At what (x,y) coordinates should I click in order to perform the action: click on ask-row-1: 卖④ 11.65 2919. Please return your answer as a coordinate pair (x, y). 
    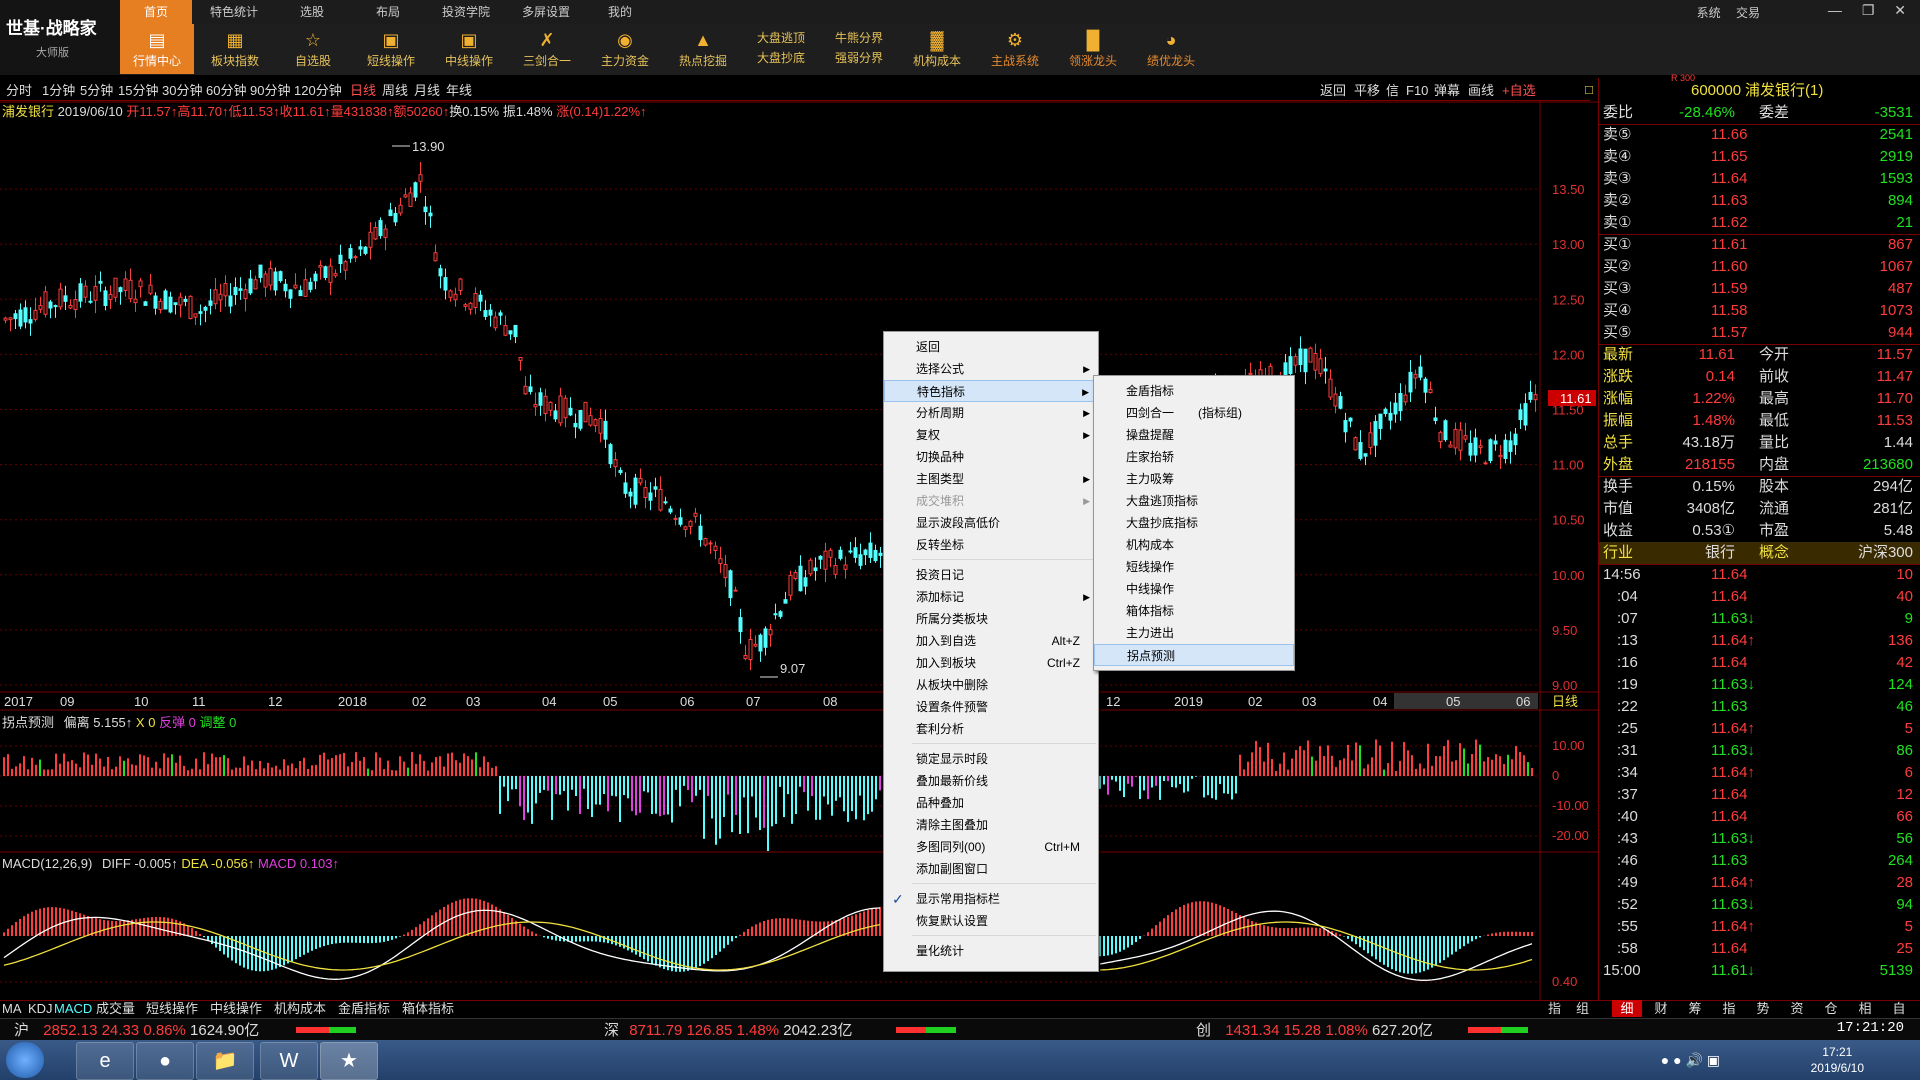
    Looking at the image, I should click on (1759, 157).